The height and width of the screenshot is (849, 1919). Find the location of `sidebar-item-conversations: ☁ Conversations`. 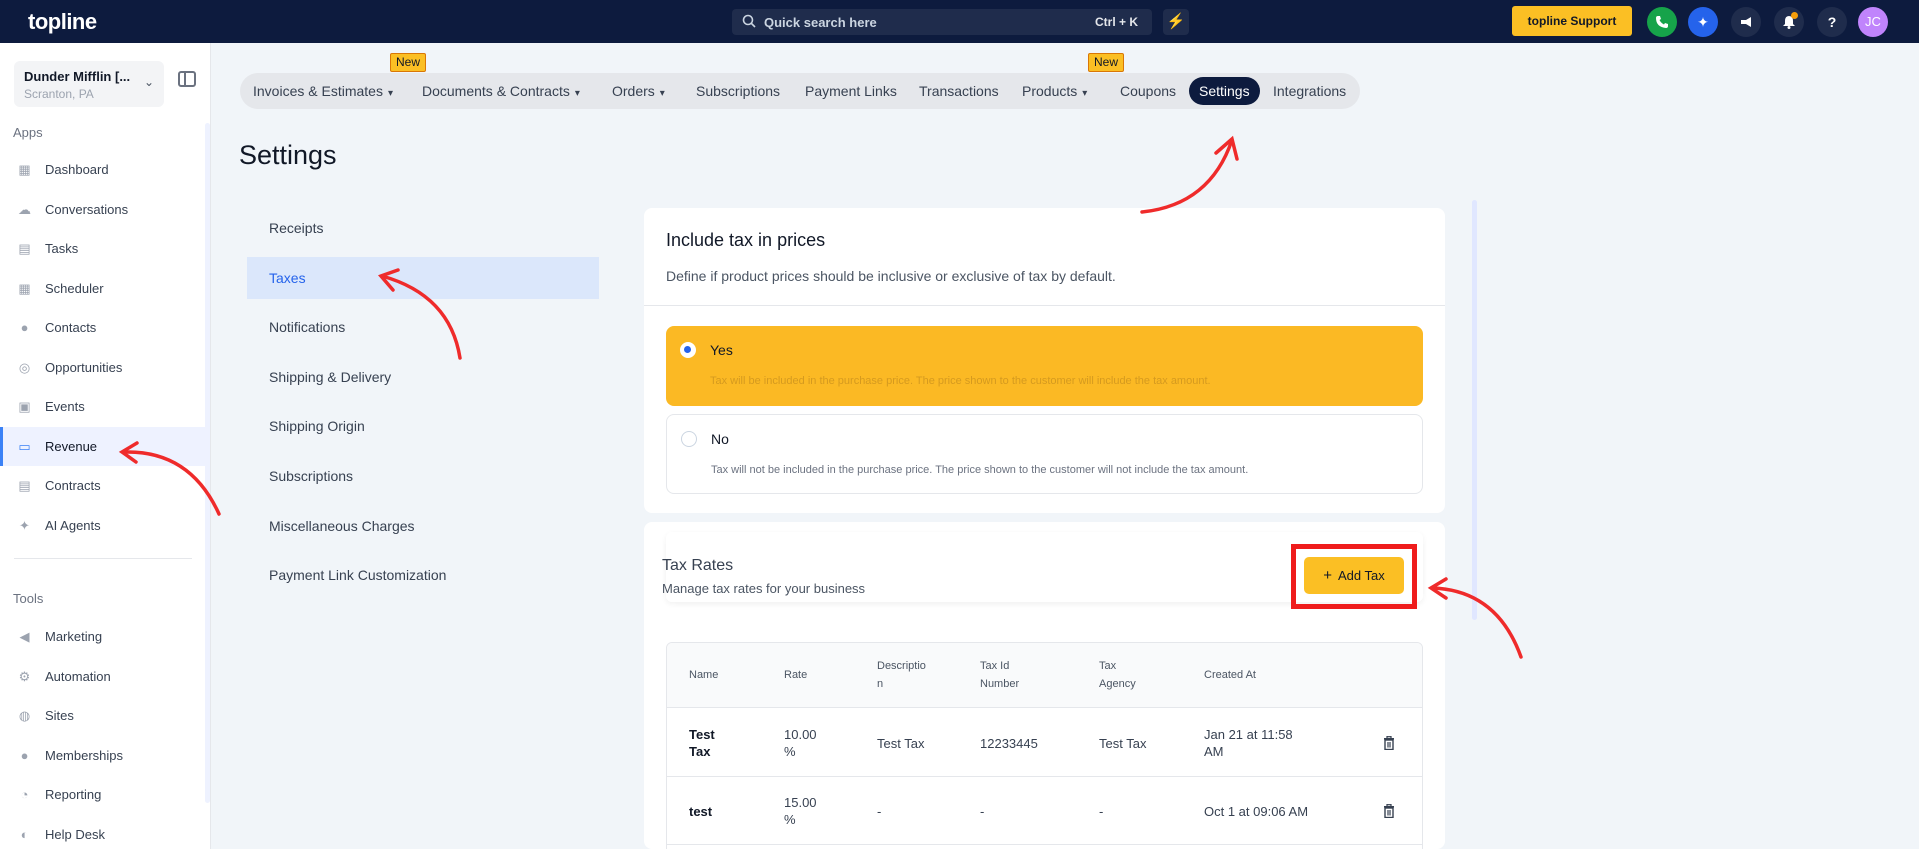

sidebar-item-conversations: ☁ Conversations is located at coordinates (102, 209).